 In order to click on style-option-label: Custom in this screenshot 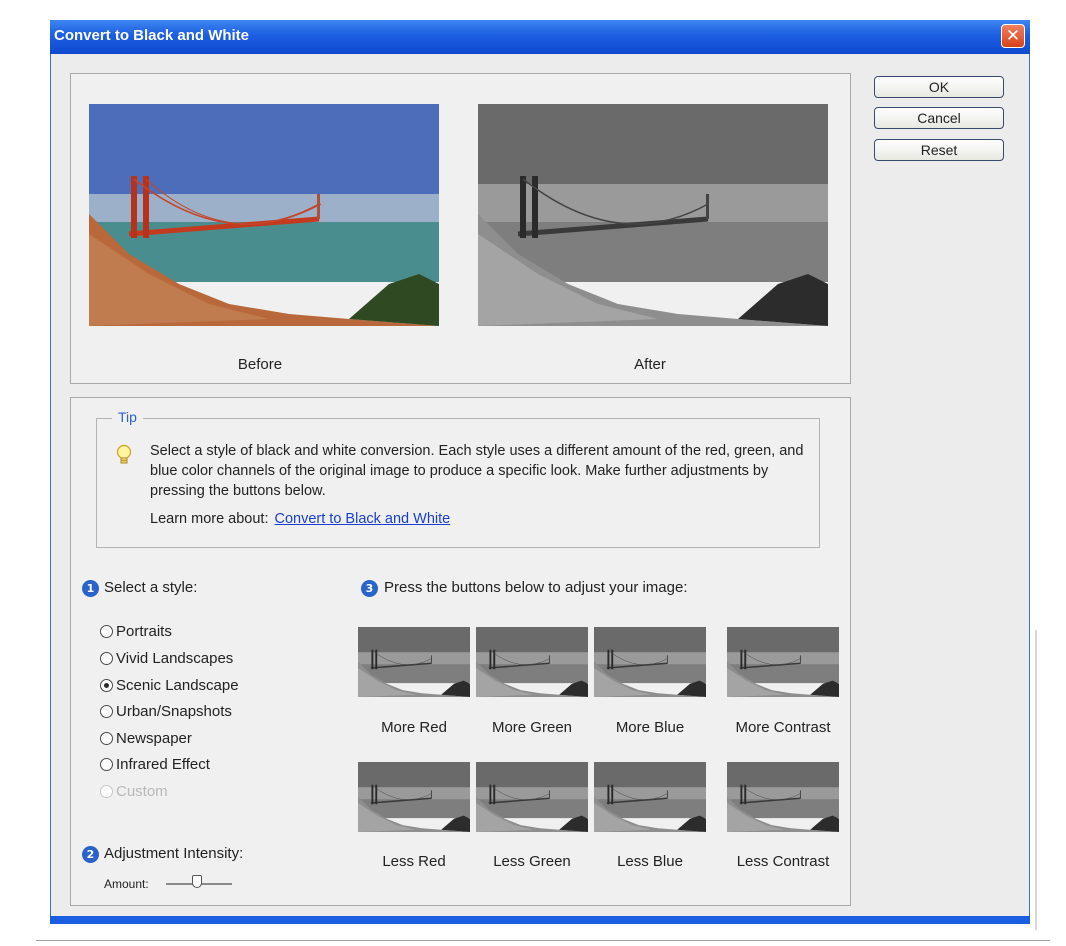, I will do `click(142, 791)`.